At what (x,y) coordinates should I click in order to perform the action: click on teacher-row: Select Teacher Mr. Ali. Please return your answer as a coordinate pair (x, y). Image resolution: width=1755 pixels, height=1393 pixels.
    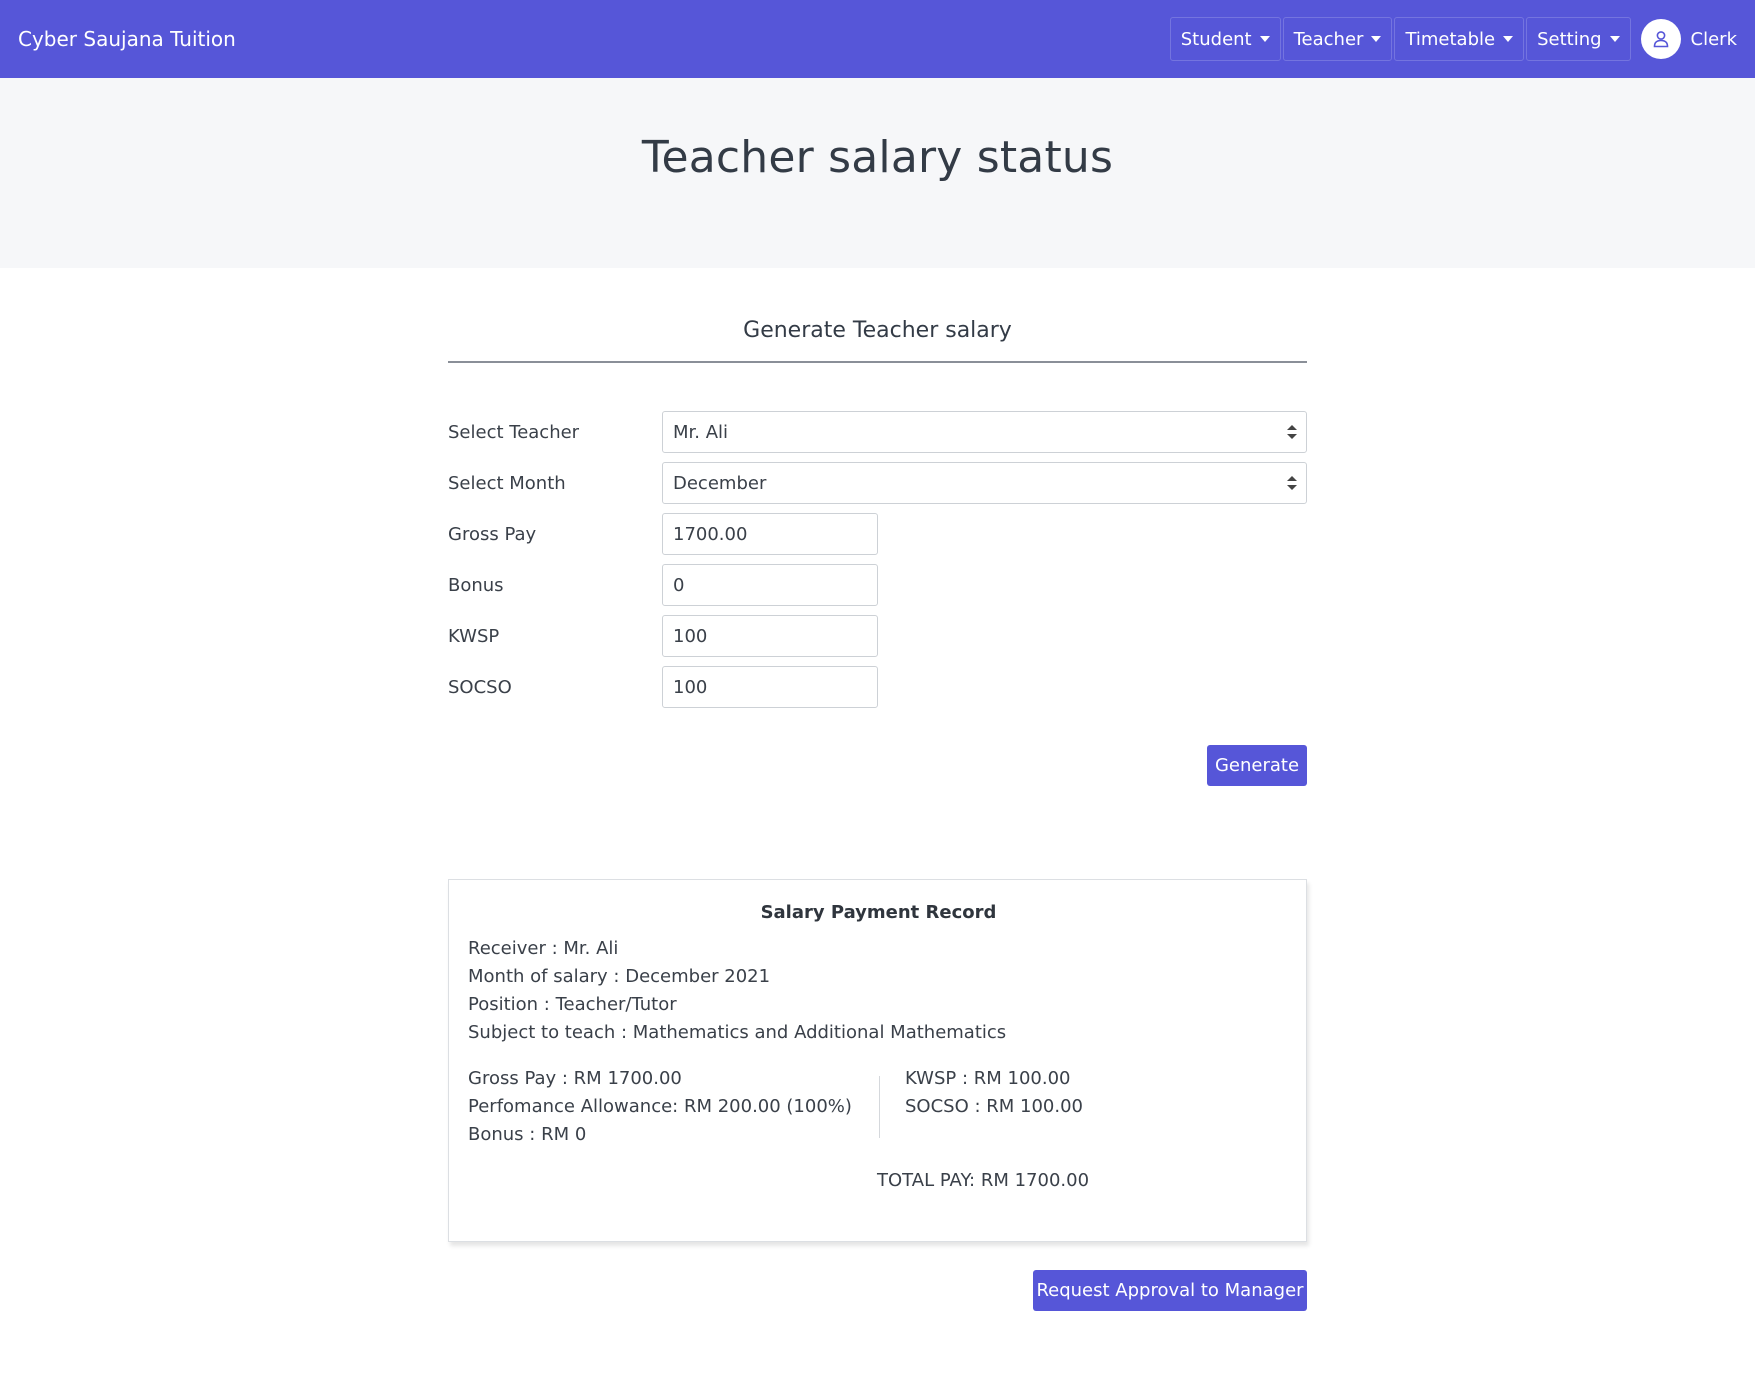
    Looking at the image, I should click on (877, 432).